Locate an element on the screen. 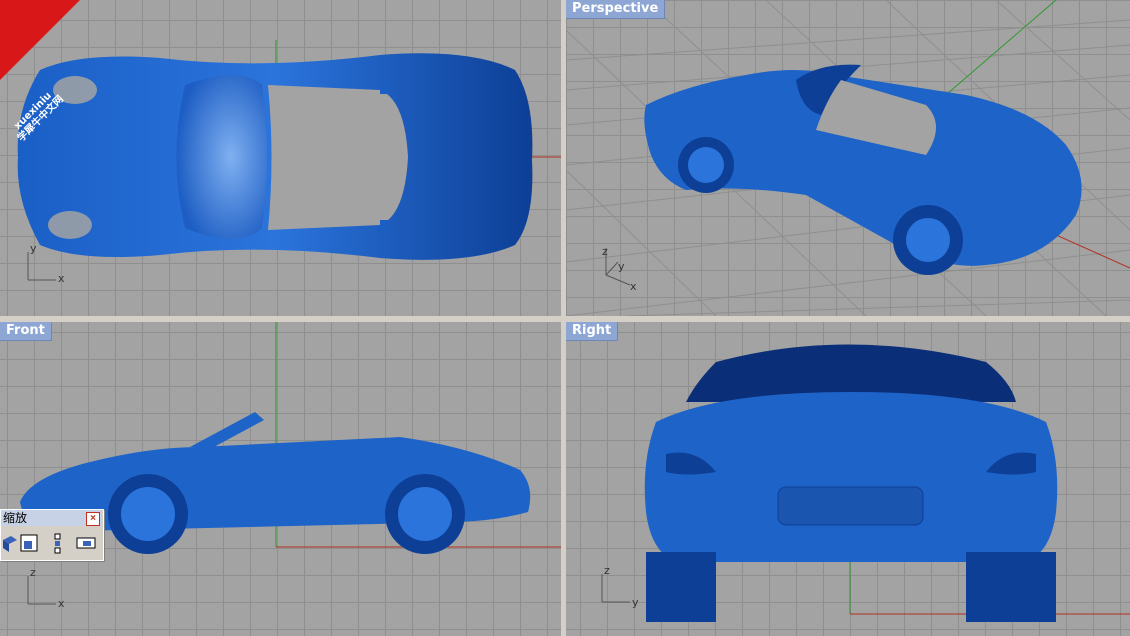  viewport-title-perspective: Perspective is located at coordinates (616, 9).